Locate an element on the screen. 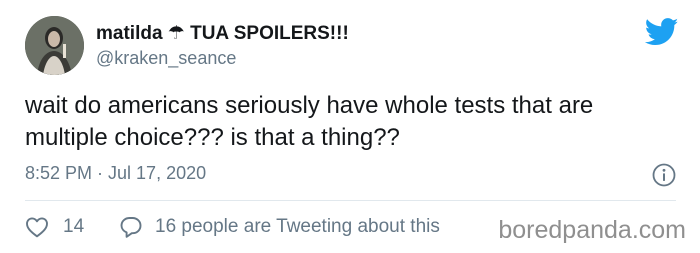 The image size is (700, 253). conversation-link: 16 people are Tweeting about this is located at coordinates (279, 227).